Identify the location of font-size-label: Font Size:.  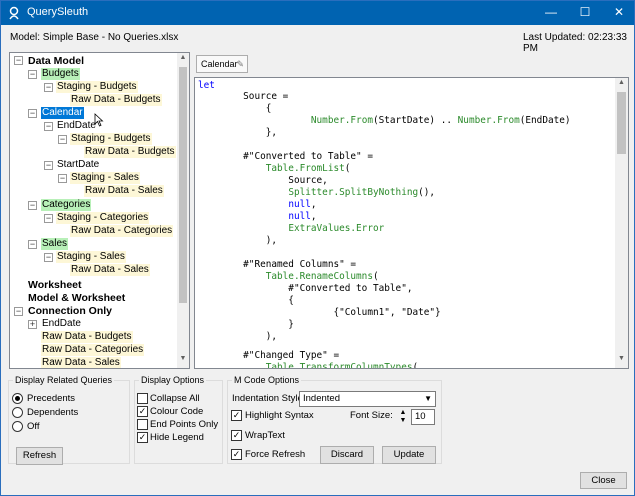
(371, 415).